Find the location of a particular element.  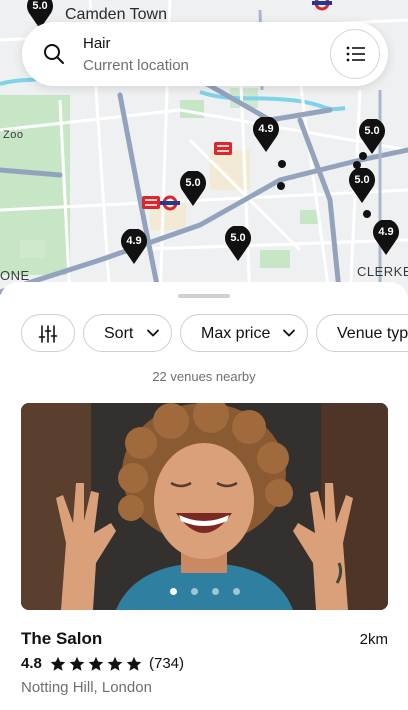

star-rating-icon is located at coordinates (96, 663).